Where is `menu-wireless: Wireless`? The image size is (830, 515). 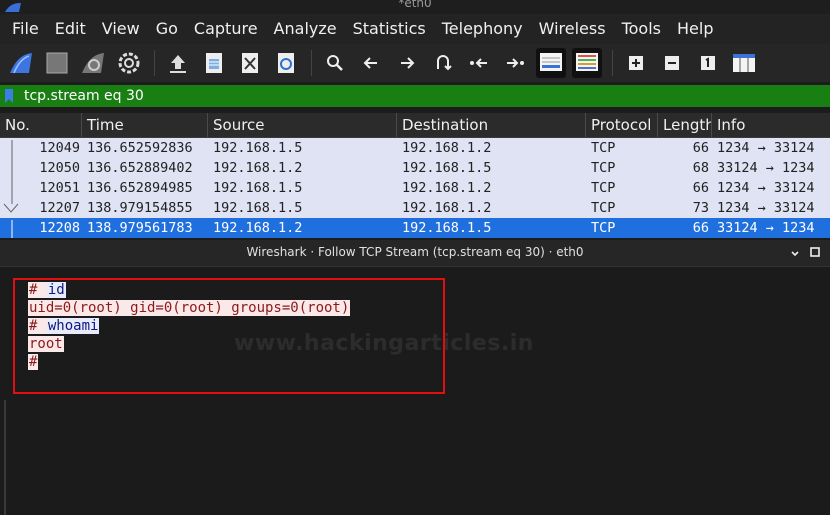
menu-wireless: Wireless is located at coordinates (572, 29).